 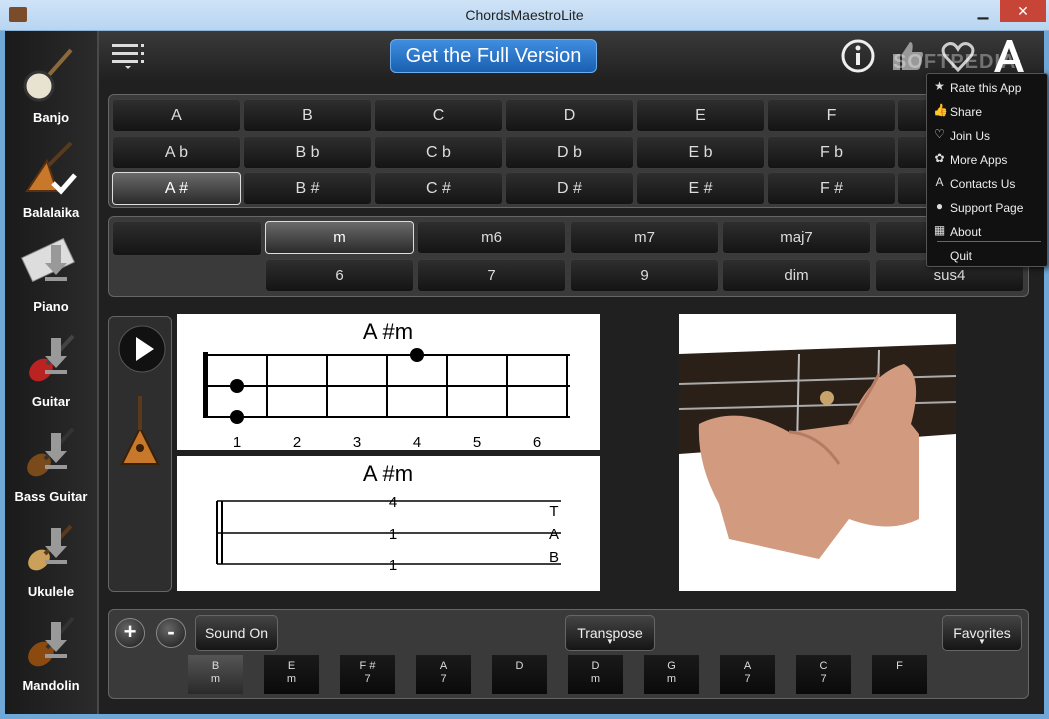 What do you see at coordinates (671, 674) in the screenshot?
I see `favorite-chord-button: Gm` at bounding box center [671, 674].